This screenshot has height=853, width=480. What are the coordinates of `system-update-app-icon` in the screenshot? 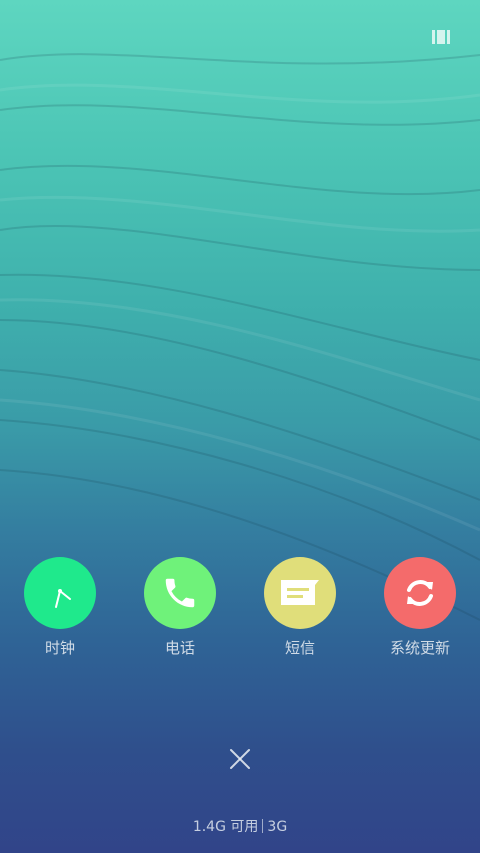 It's located at (420, 593).